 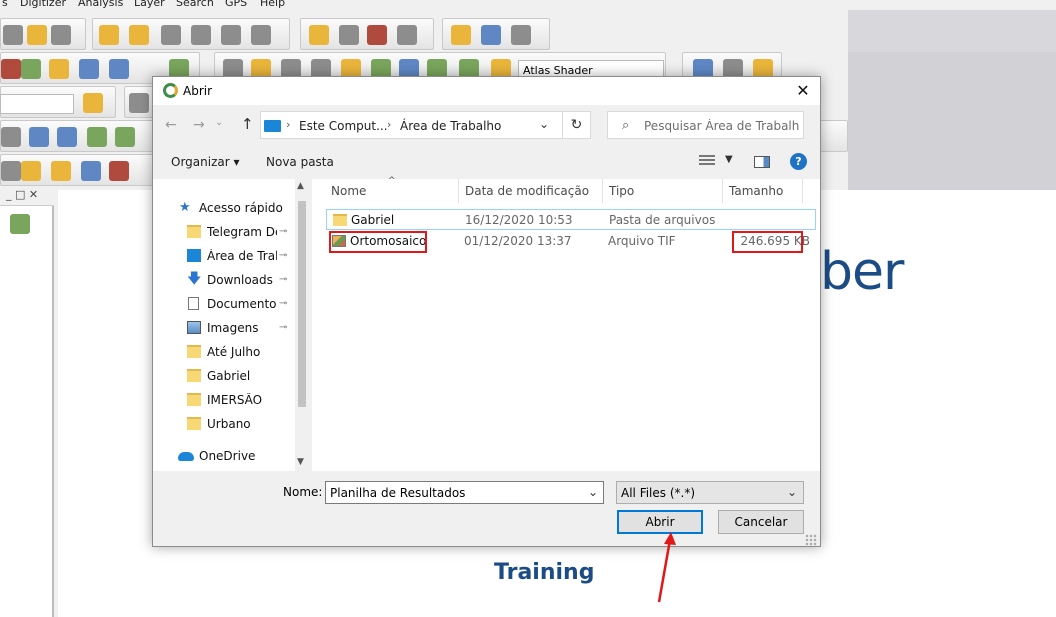 I want to click on node-tool-icon, so click(x=97, y=137).